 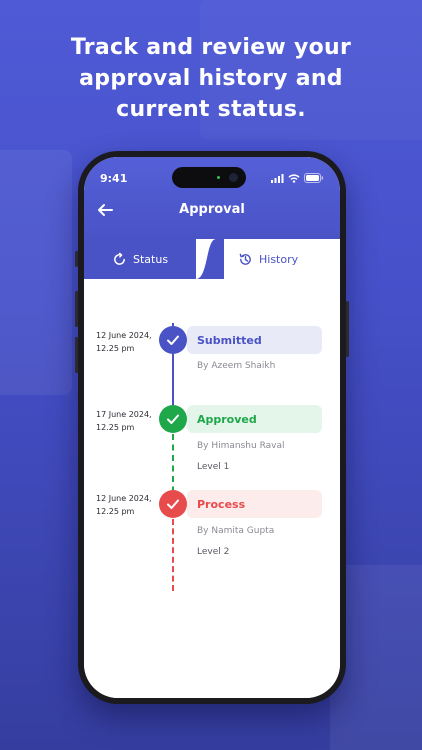 I want to click on tab-bar: Status History, so click(x=212, y=259).